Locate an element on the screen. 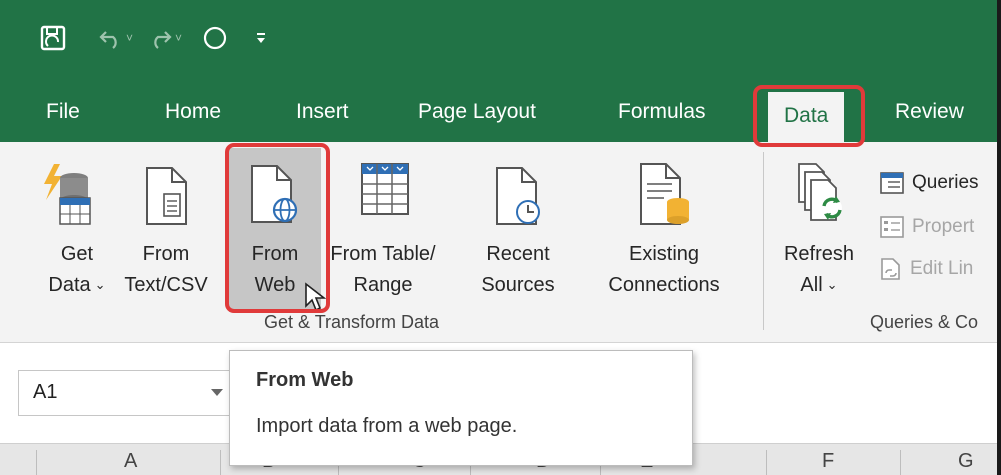 This screenshot has height=475, width=1001. data-tab-highlight is located at coordinates (809, 116).